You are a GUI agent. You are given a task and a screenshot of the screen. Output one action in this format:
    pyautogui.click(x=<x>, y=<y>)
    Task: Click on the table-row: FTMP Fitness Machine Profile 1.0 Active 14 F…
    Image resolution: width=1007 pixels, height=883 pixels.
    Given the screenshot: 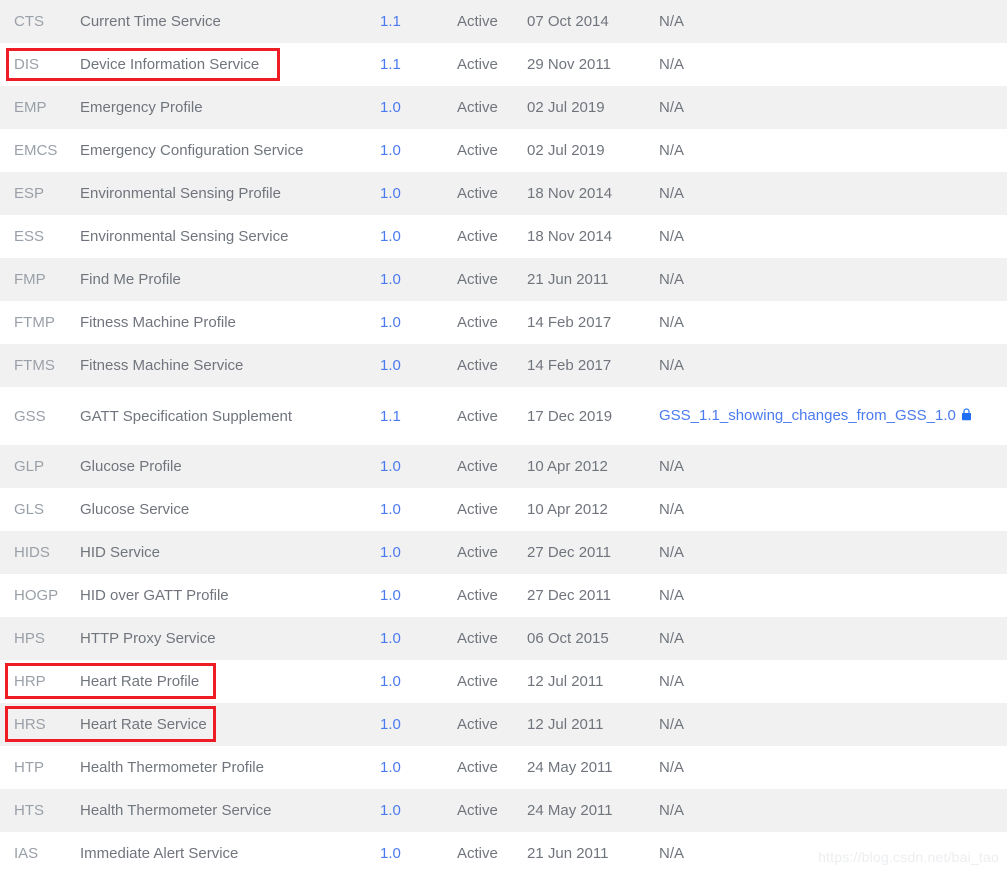 What is the action you would take?
    pyautogui.click(x=503, y=322)
    